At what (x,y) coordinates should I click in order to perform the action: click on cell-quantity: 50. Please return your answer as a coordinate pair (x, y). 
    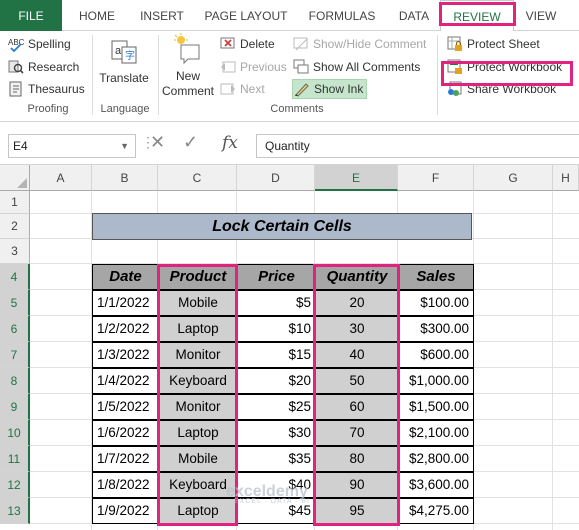
    Looking at the image, I should click on (357, 381).